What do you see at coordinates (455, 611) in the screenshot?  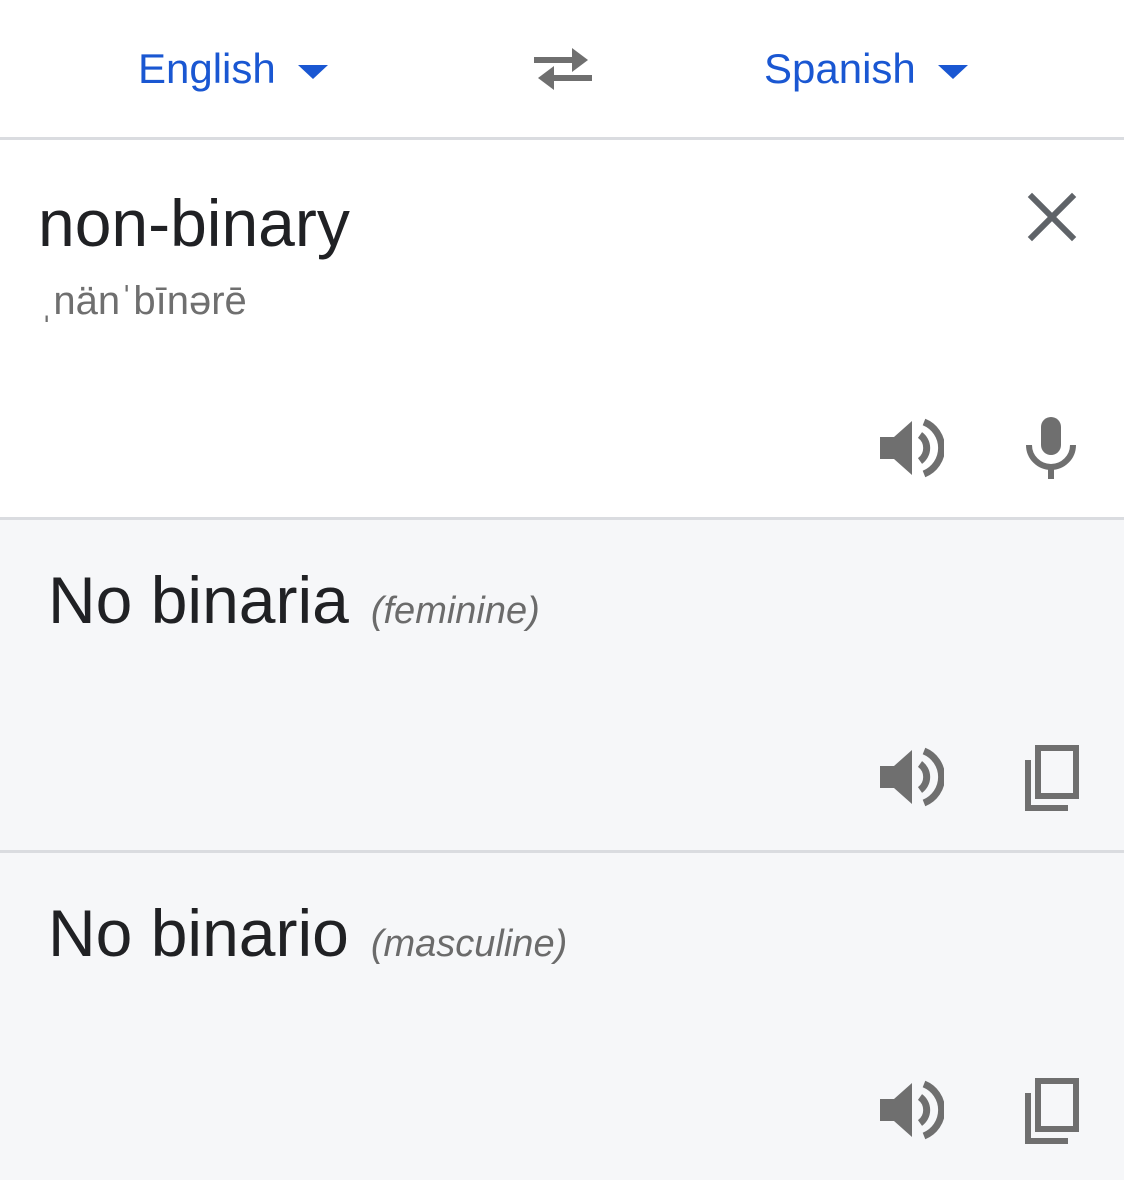 I see `gender-label: (feminine)` at bounding box center [455, 611].